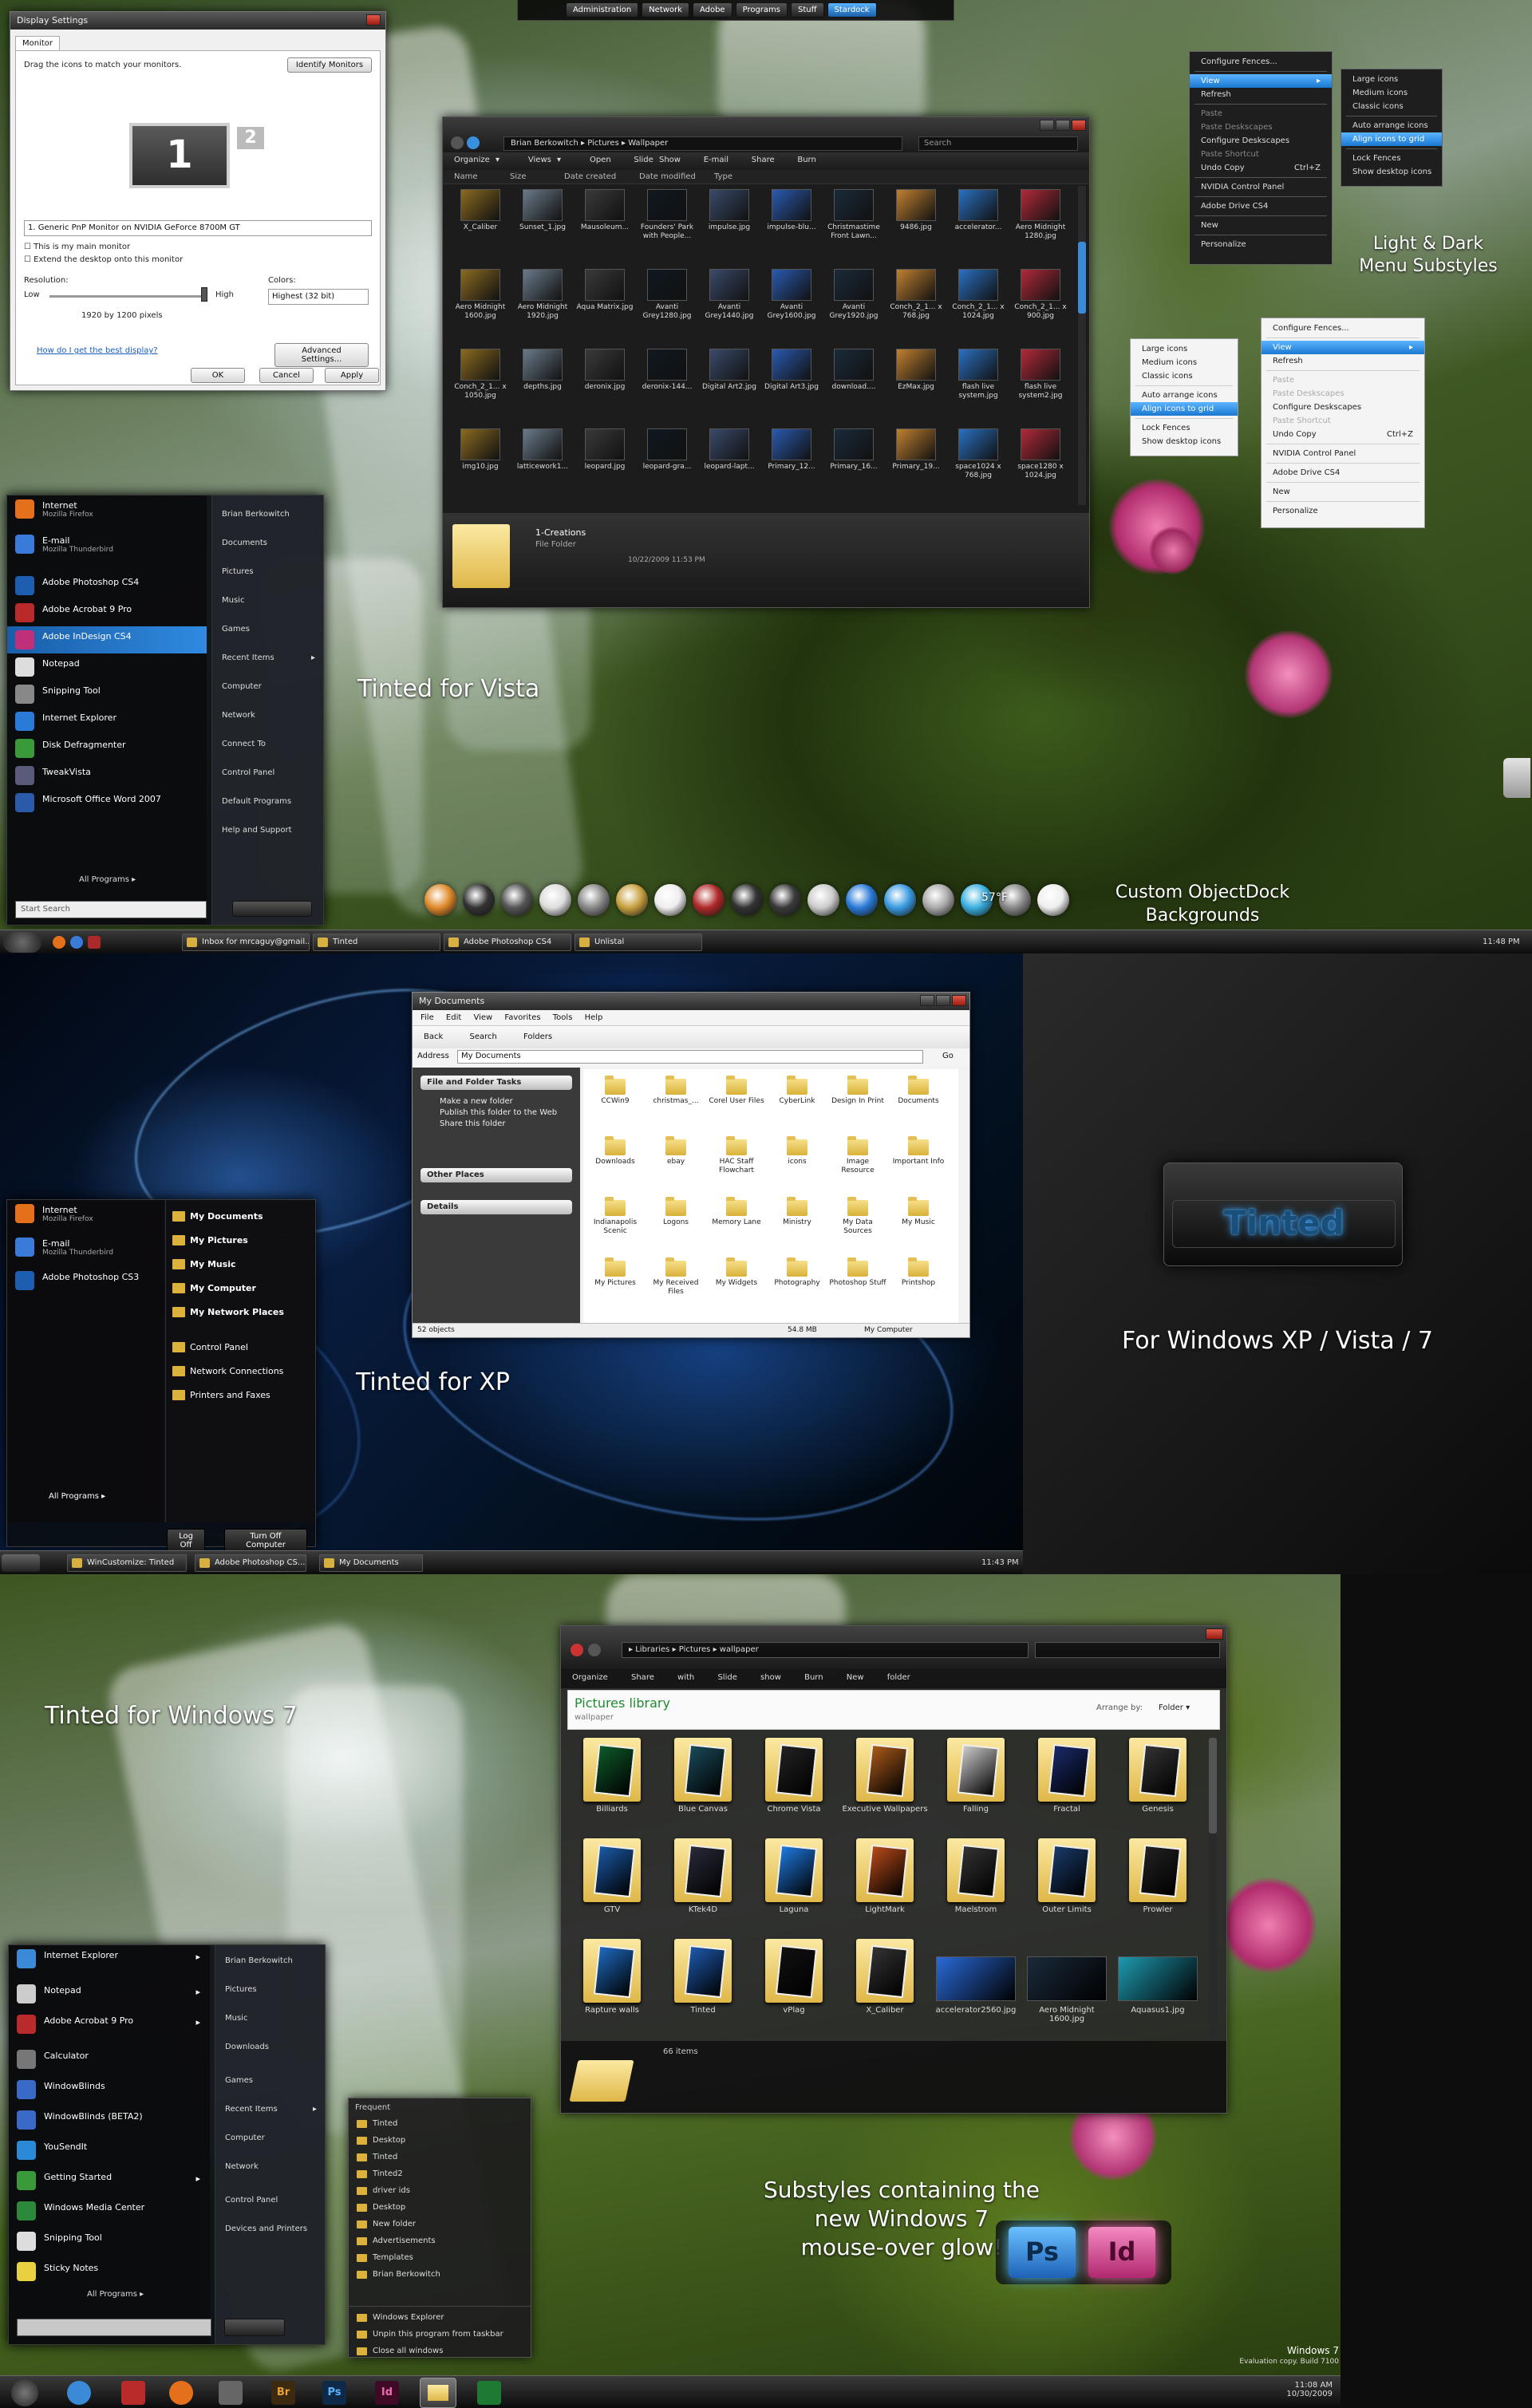  Describe the element at coordinates (1213, 1889) in the screenshot. I see `scrollbar` at that location.